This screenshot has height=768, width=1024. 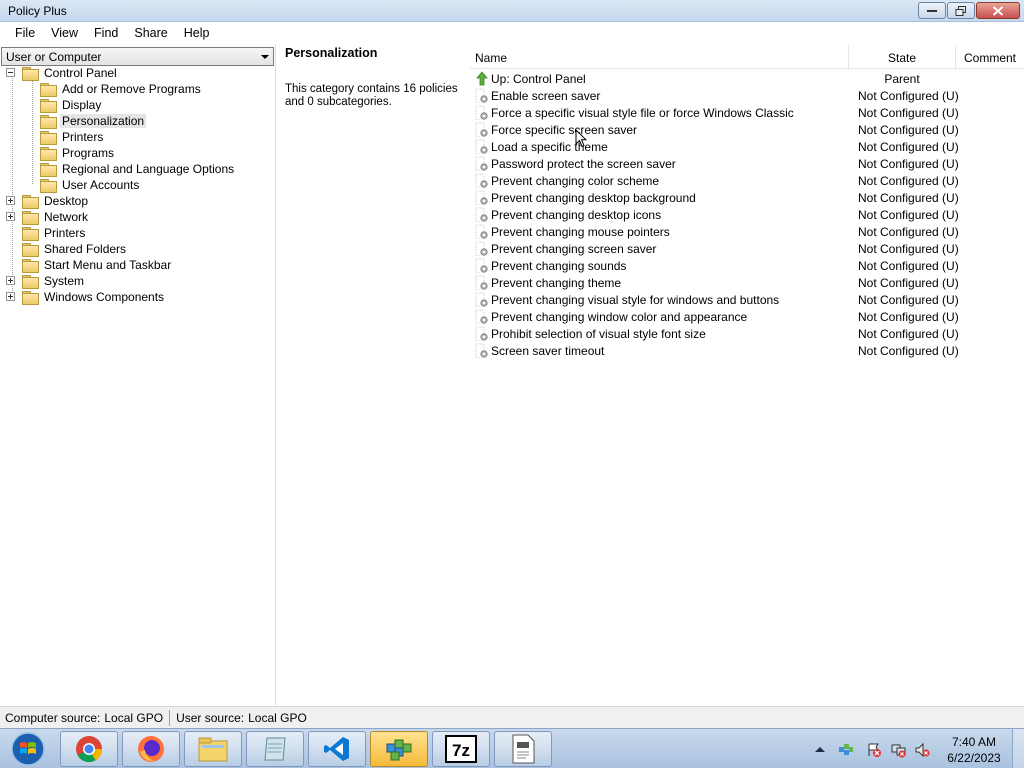 What do you see at coordinates (593, 197) in the screenshot?
I see `policy-name: Prevent changing desktop background` at bounding box center [593, 197].